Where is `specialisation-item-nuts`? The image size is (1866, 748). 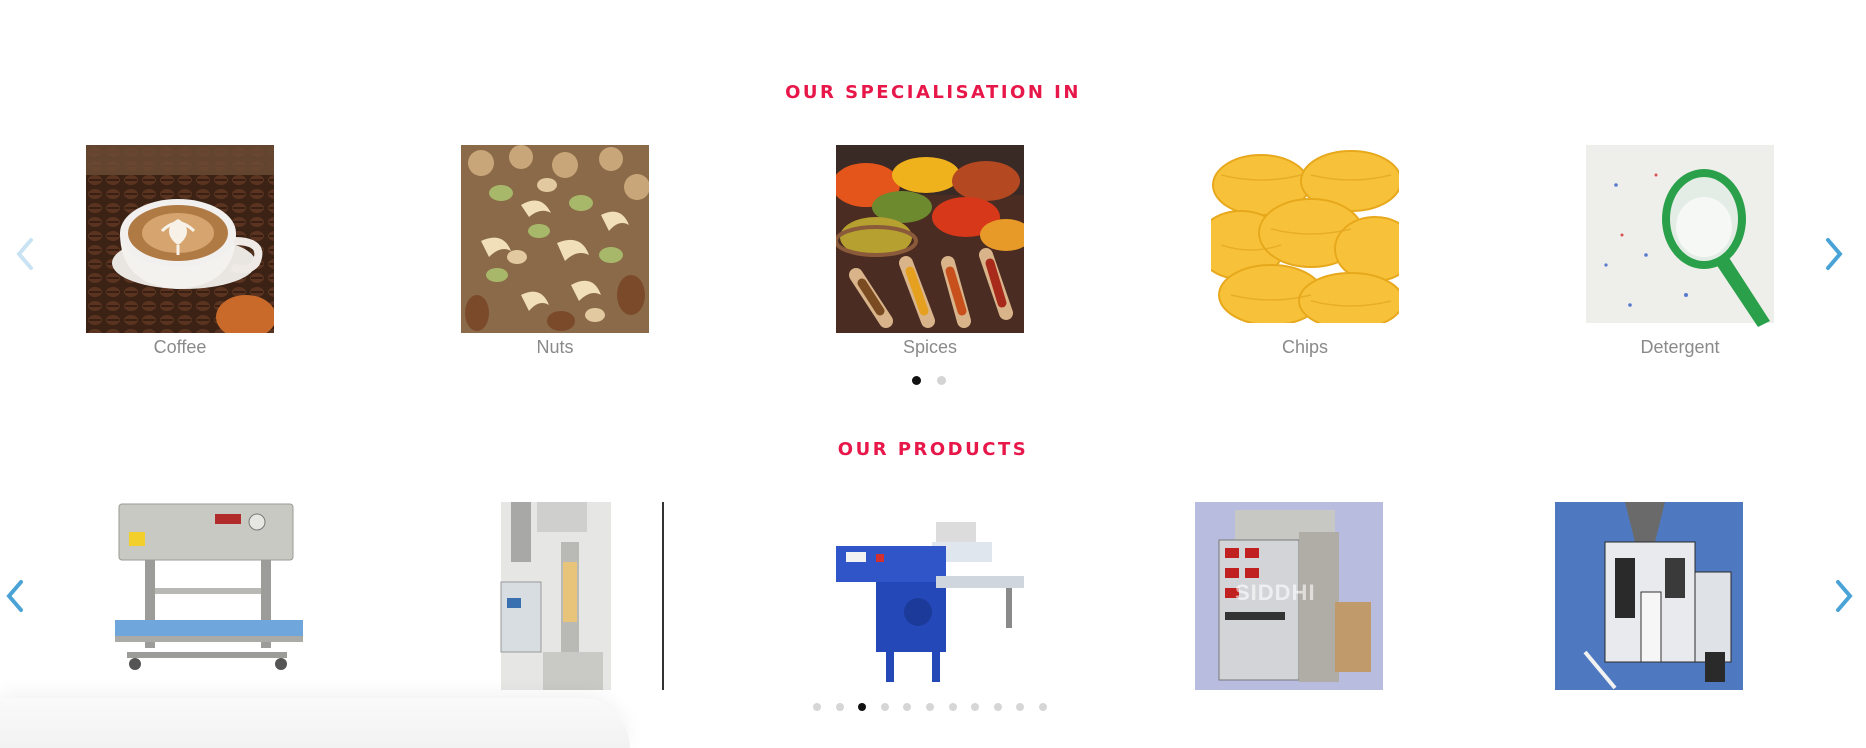
specialisation-item-nuts is located at coordinates (555, 239).